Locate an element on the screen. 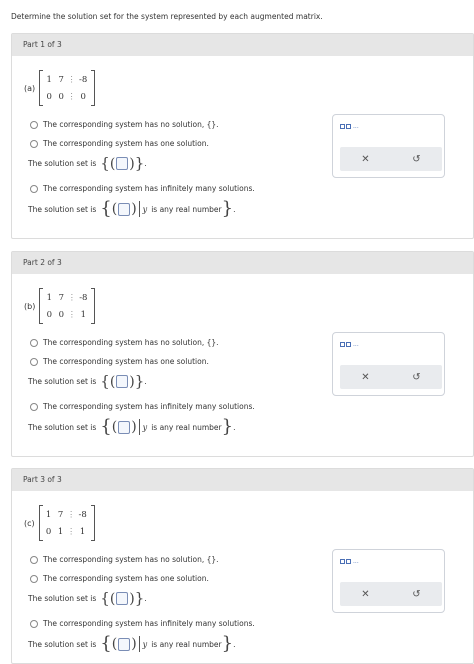 This screenshot has width=474, height=664. part-1-matrix-row: (a) 1 7 ⋮ -8 0 0 ⋮ 0 is located at coordinates (60, 88).